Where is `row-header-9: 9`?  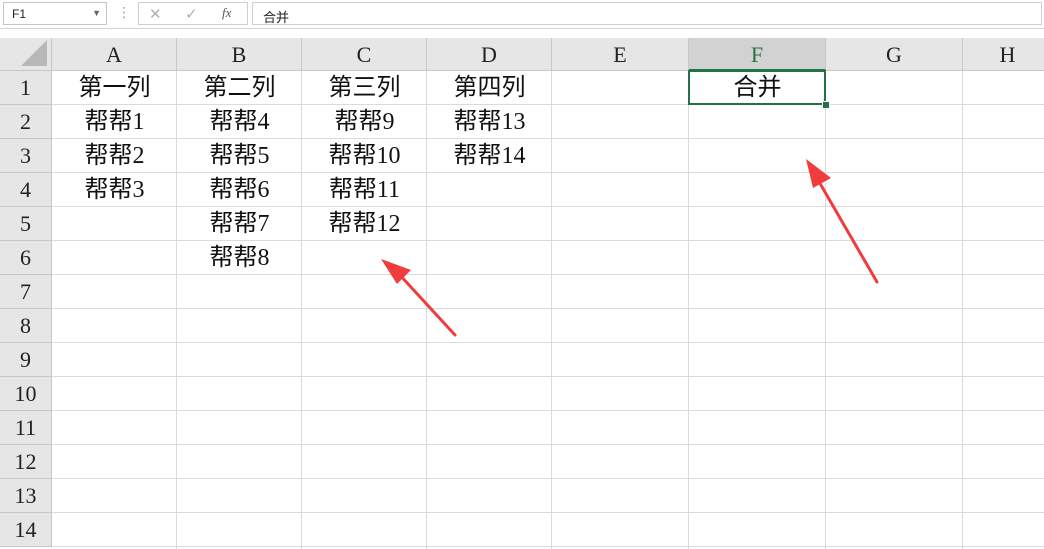 row-header-9: 9 is located at coordinates (26, 360).